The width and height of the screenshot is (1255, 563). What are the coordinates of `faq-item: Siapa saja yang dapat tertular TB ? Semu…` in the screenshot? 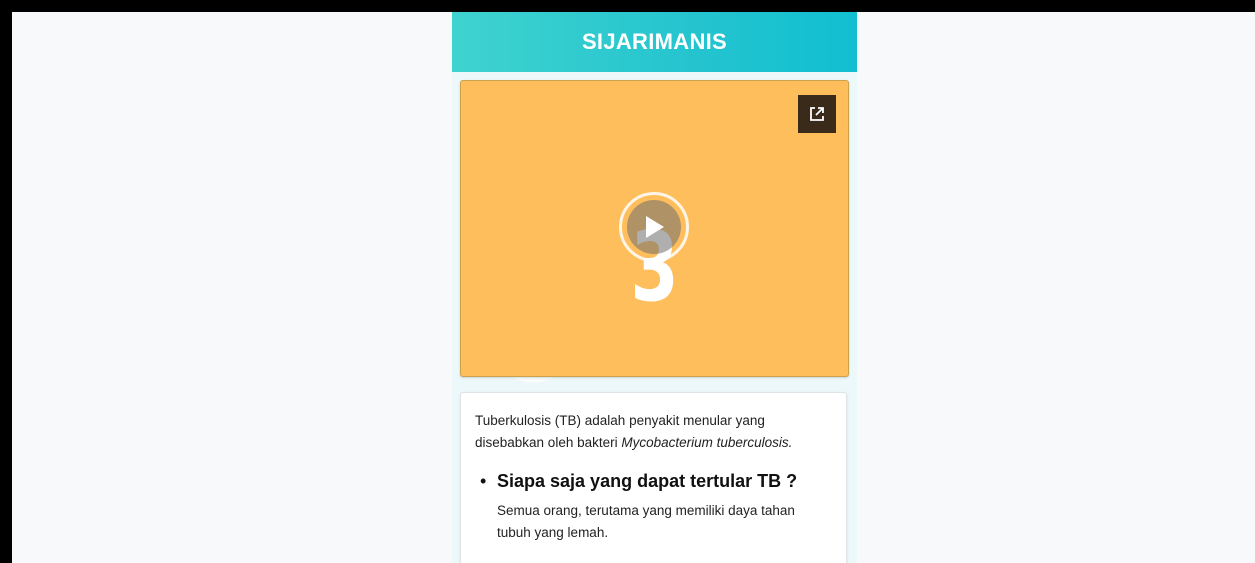 It's located at (653, 506).